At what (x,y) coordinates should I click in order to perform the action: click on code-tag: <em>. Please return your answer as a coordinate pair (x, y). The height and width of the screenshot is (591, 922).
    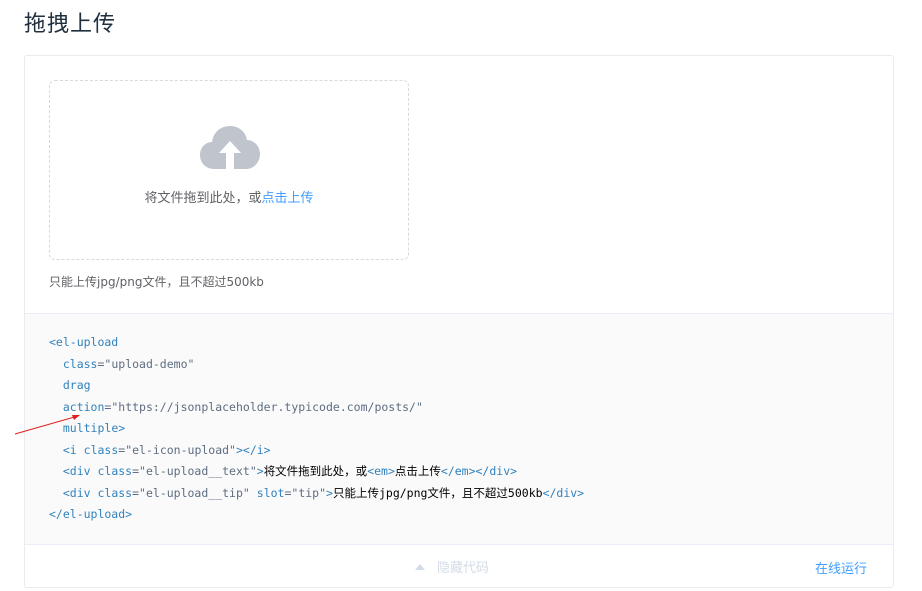
    Looking at the image, I should click on (381, 471).